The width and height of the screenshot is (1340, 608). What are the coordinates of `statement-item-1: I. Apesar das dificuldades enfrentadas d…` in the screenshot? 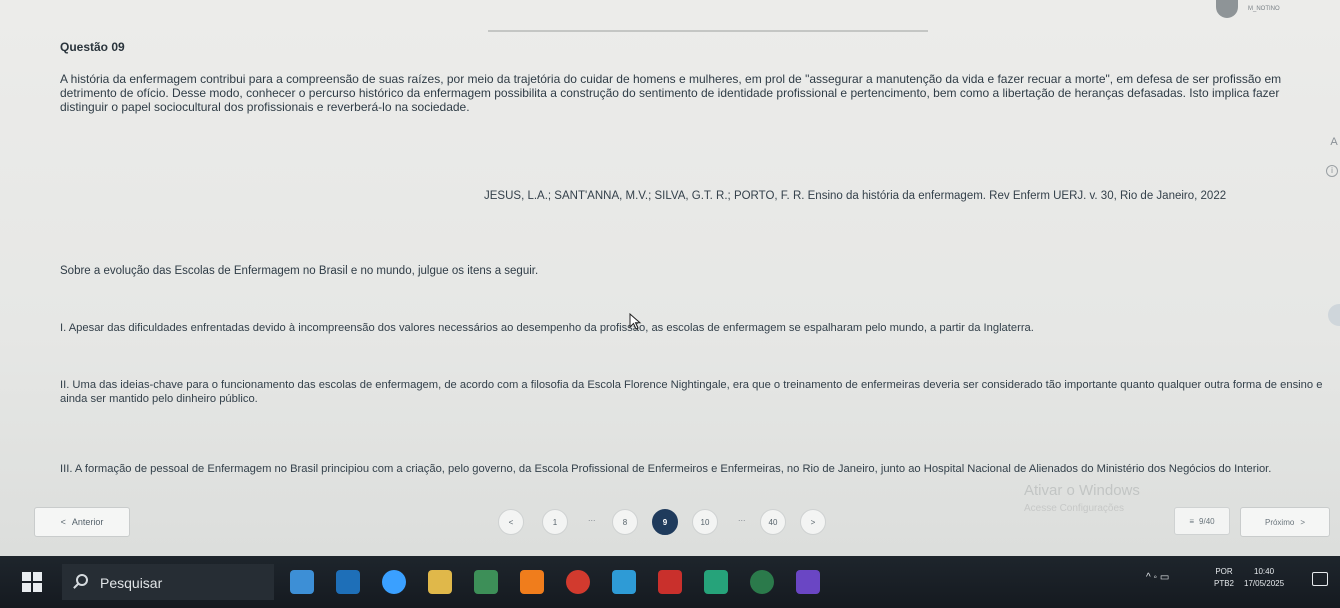 It's located at (547, 328).